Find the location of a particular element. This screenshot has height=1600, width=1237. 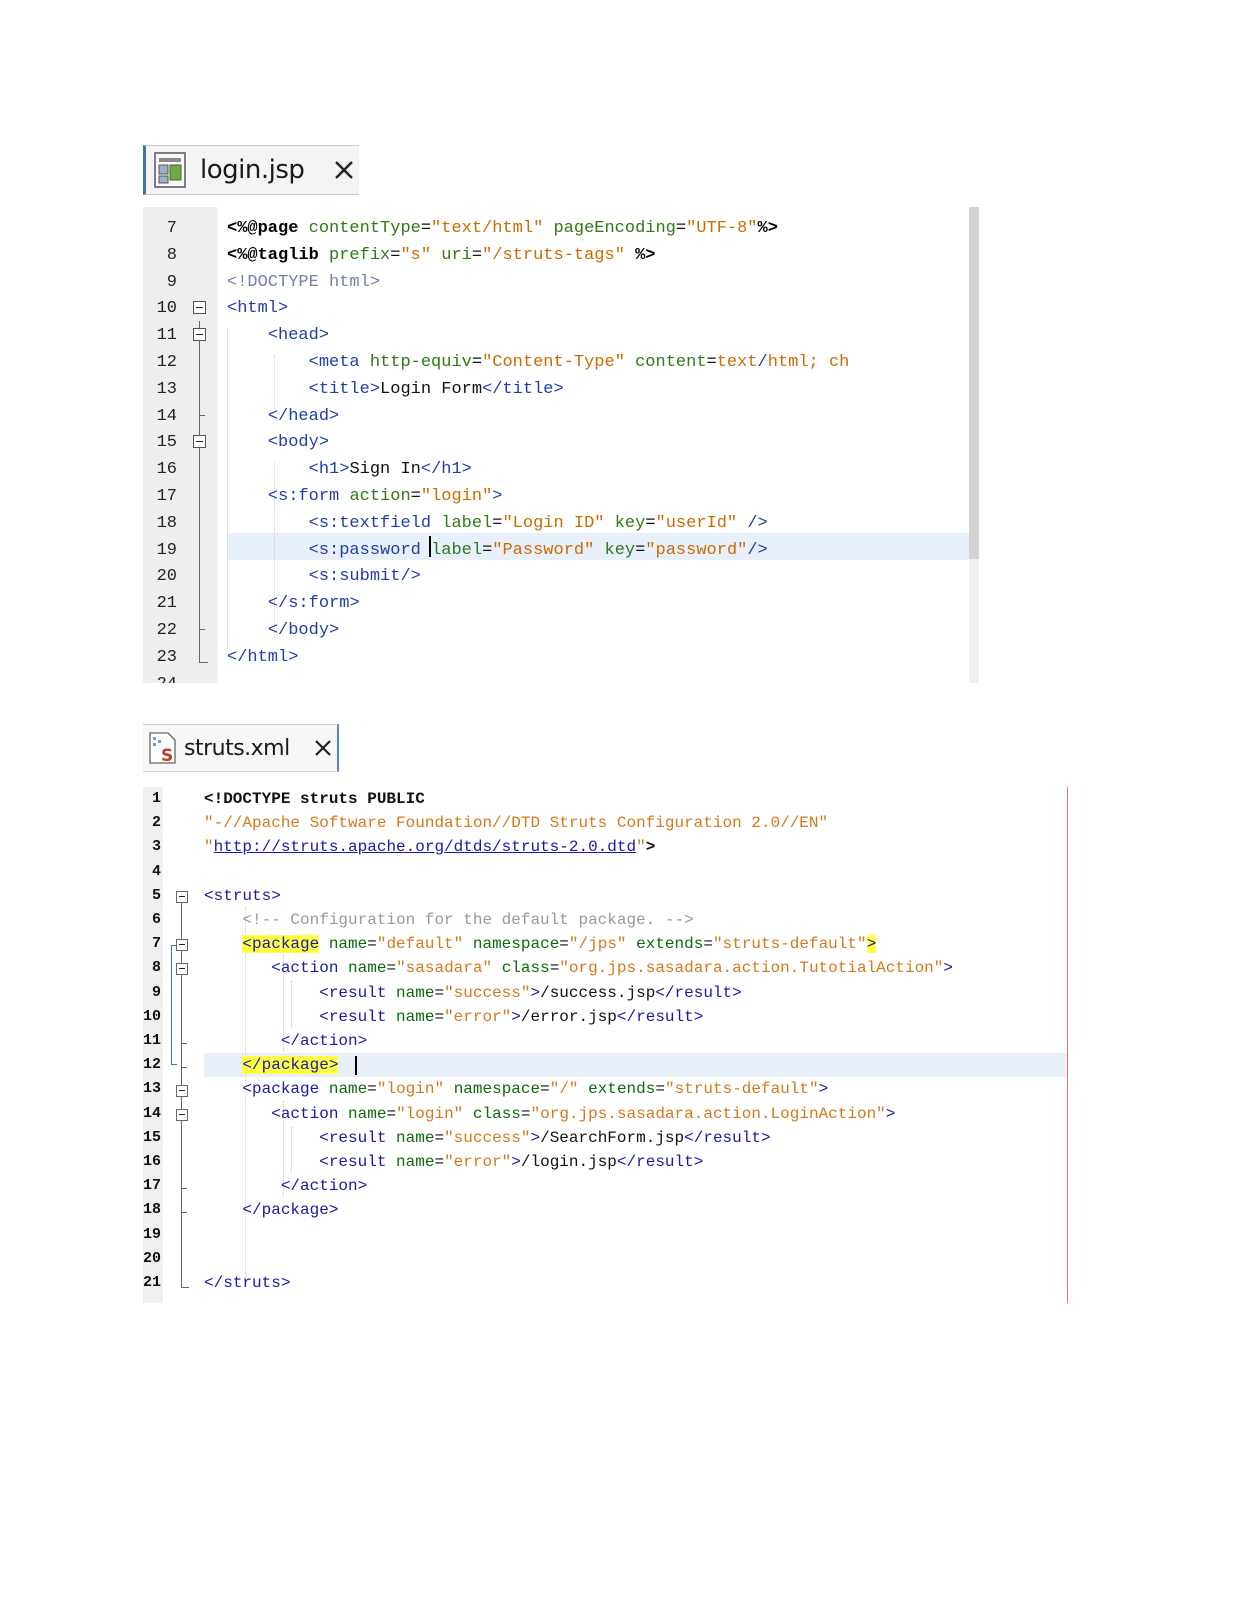

svg-text: S is located at coordinates (167, 755).